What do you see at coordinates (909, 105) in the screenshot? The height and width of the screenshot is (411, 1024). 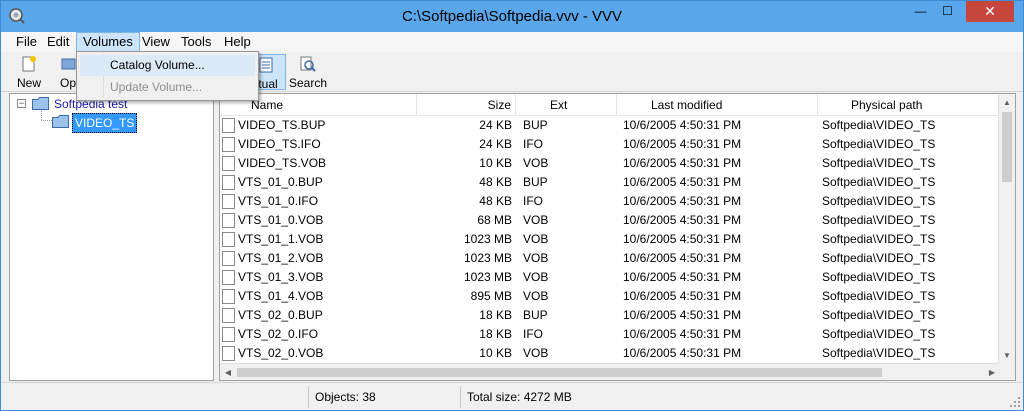 I see `column-header-physical-path: Physical path` at bounding box center [909, 105].